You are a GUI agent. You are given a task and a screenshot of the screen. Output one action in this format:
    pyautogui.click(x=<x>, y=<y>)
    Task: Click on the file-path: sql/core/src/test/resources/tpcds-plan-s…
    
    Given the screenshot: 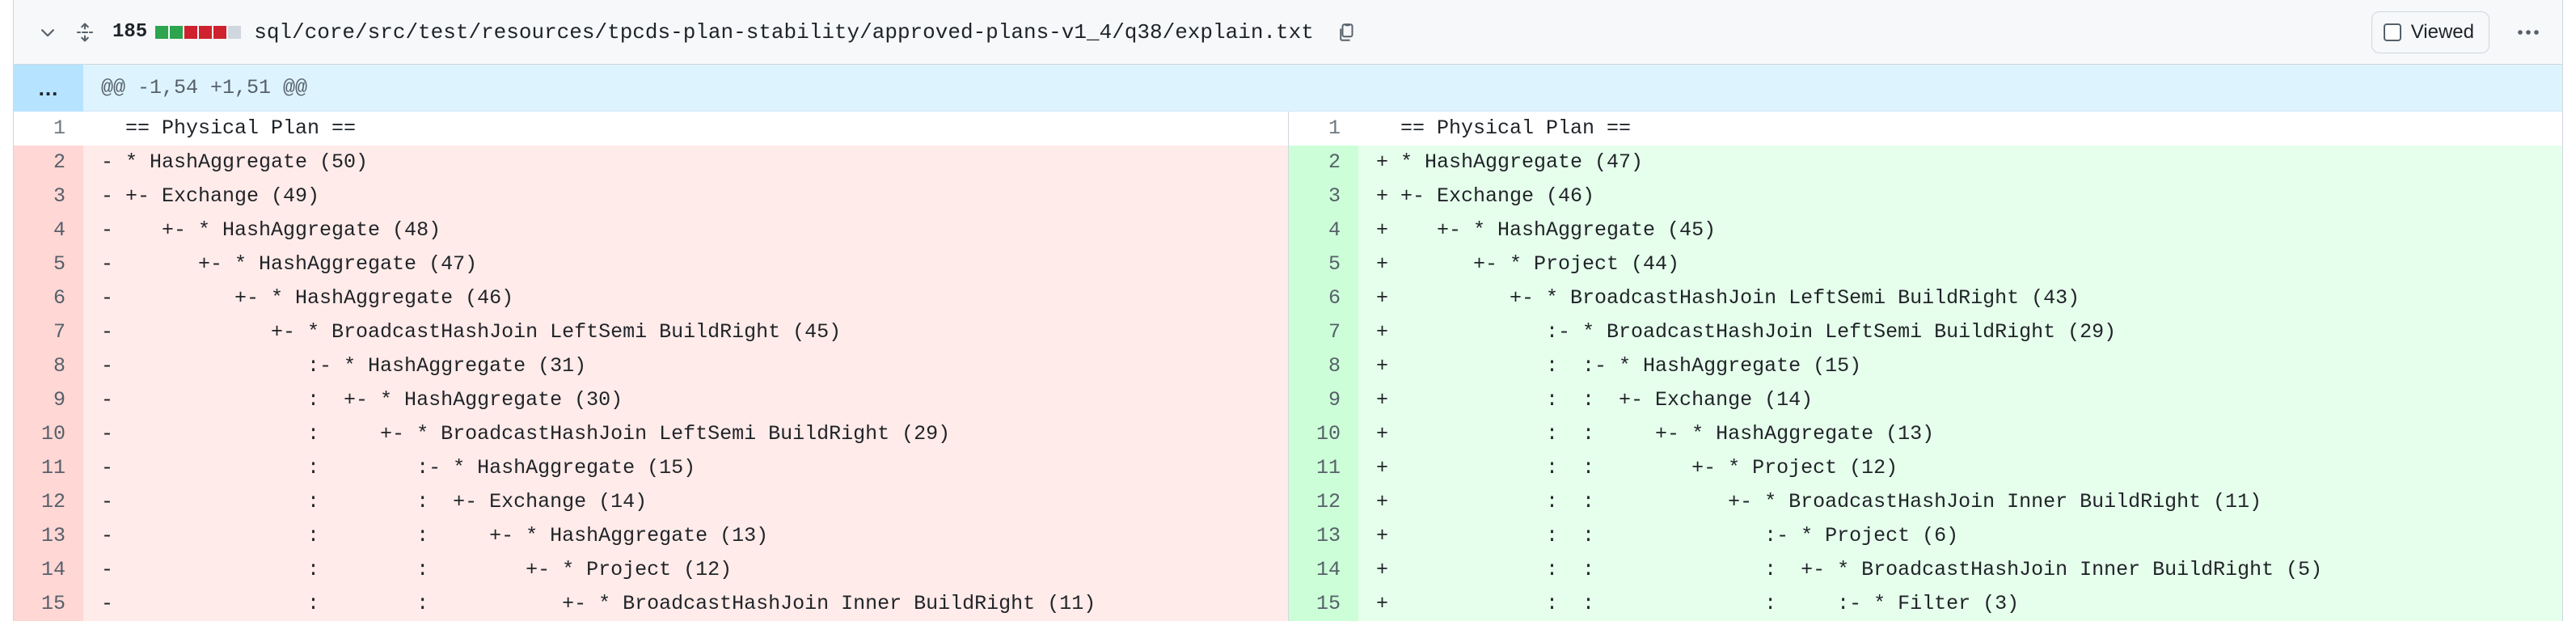 What is the action you would take?
    pyautogui.click(x=784, y=32)
    